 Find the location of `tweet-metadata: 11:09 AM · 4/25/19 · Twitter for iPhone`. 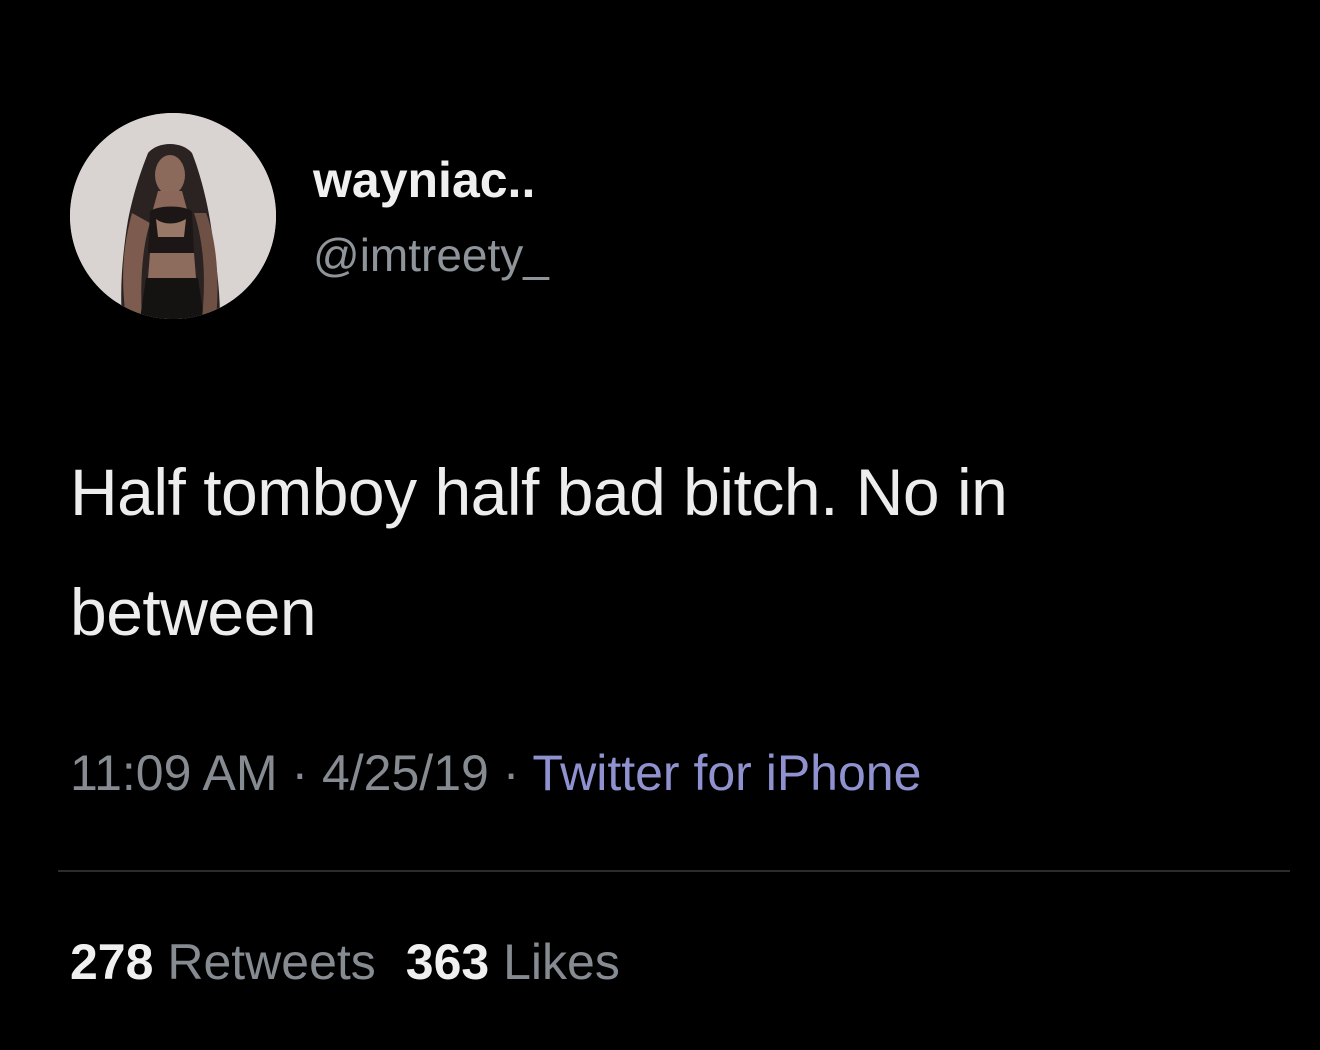

tweet-metadata: 11:09 AM · 4/25/19 · Twitter for iPhone is located at coordinates (495, 773).